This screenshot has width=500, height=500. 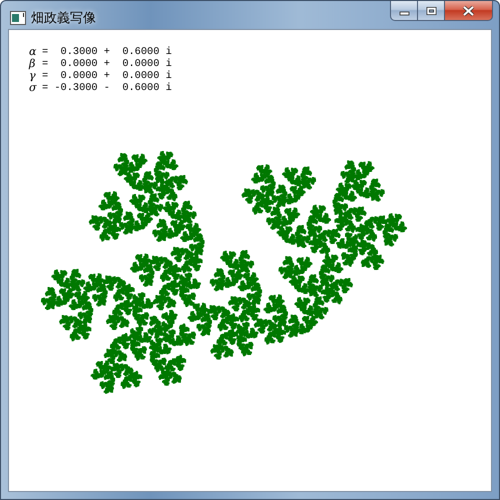 What do you see at coordinates (33, 52) in the screenshot?
I see `parameter-symbol: α` at bounding box center [33, 52].